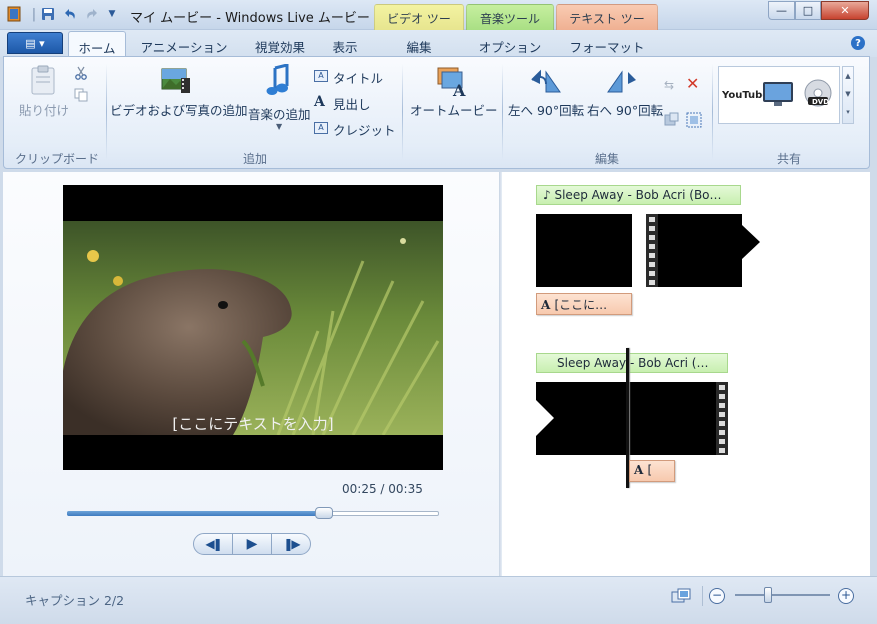 This screenshot has width=877, height=624. Describe the element at coordinates (70, 14) in the screenshot. I see `undo-icon` at that location.